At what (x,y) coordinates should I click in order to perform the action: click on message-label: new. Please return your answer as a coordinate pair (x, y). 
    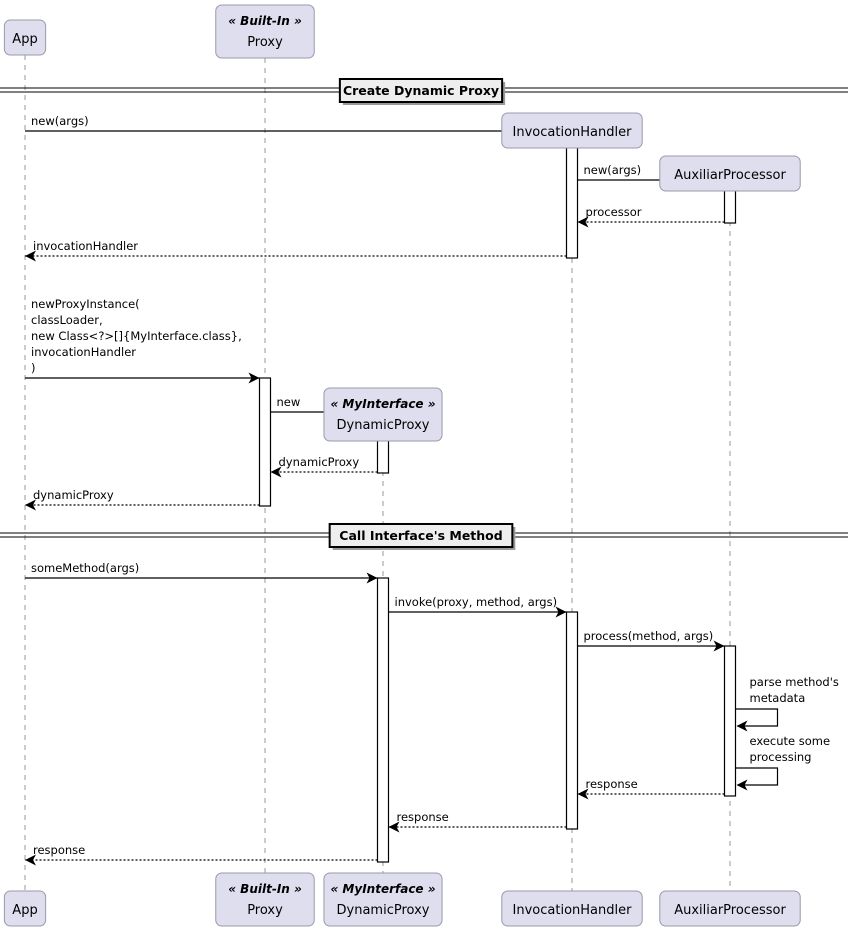
    Looking at the image, I should click on (289, 402).